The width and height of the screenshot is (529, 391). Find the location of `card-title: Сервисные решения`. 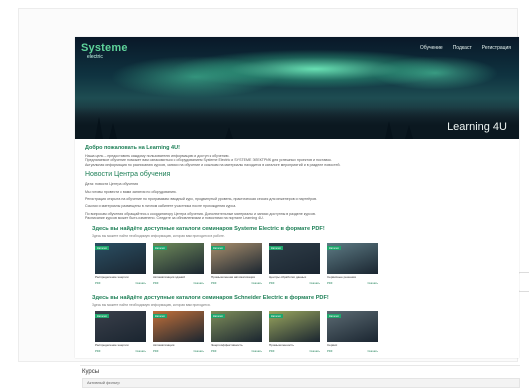

card-title: Сервисные решения is located at coordinates (341, 277).